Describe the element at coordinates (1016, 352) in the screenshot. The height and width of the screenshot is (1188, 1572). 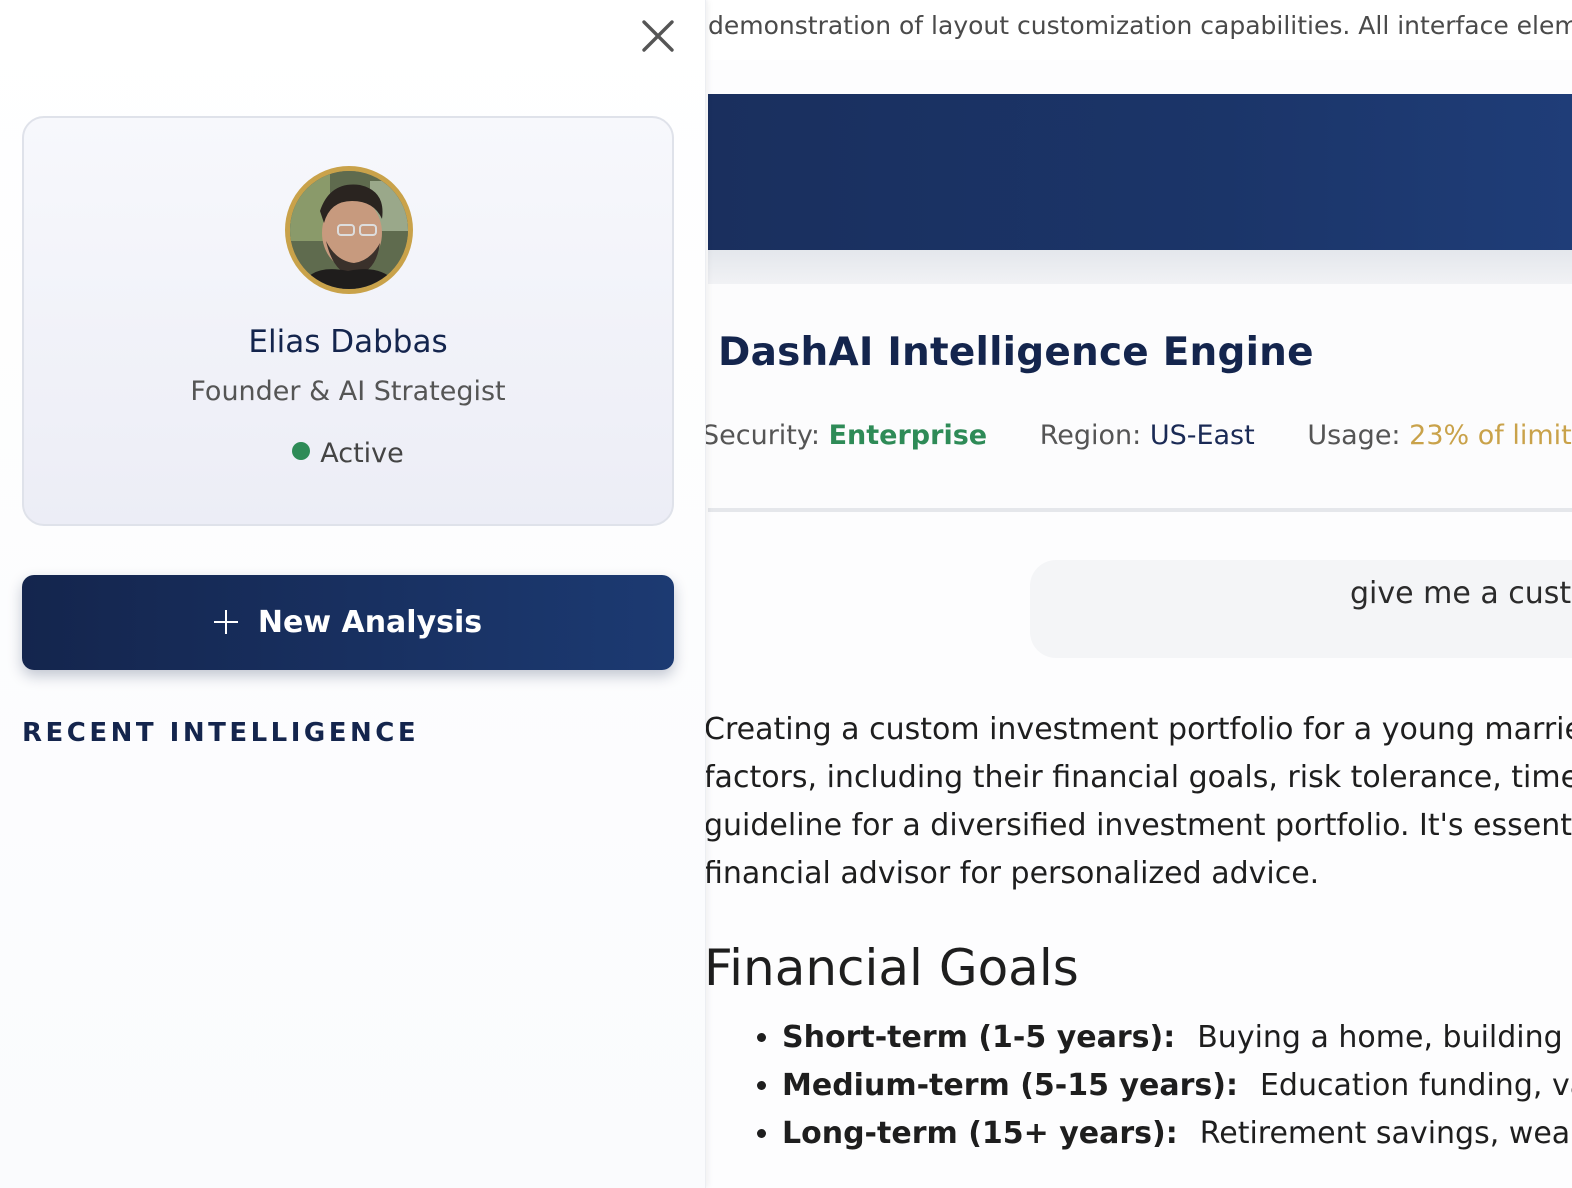
I see `engine-title: DashAI Intelligence Engine` at that location.